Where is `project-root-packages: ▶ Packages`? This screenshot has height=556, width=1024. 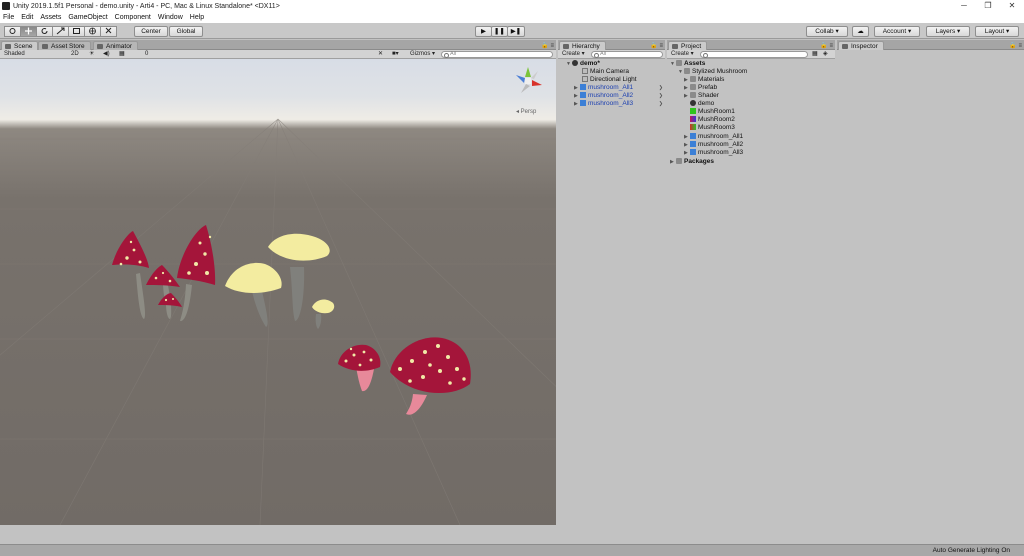 project-root-packages: ▶ Packages is located at coordinates (692, 162).